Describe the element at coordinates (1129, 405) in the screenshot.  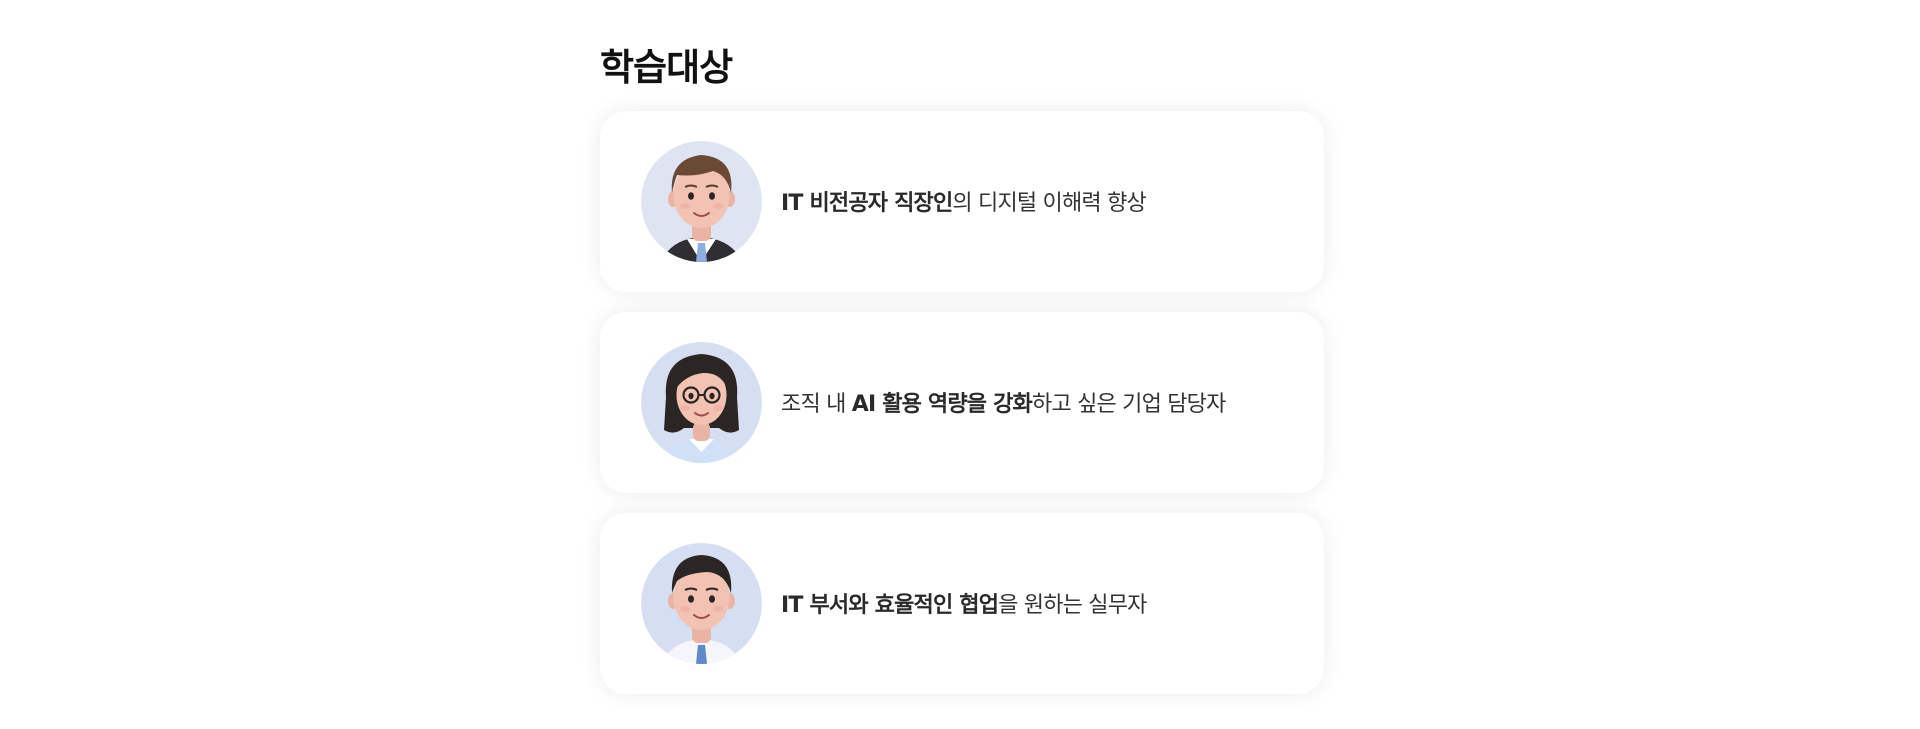
I see `target-text-2-post: 하고 싶은 기업 담당자` at that location.